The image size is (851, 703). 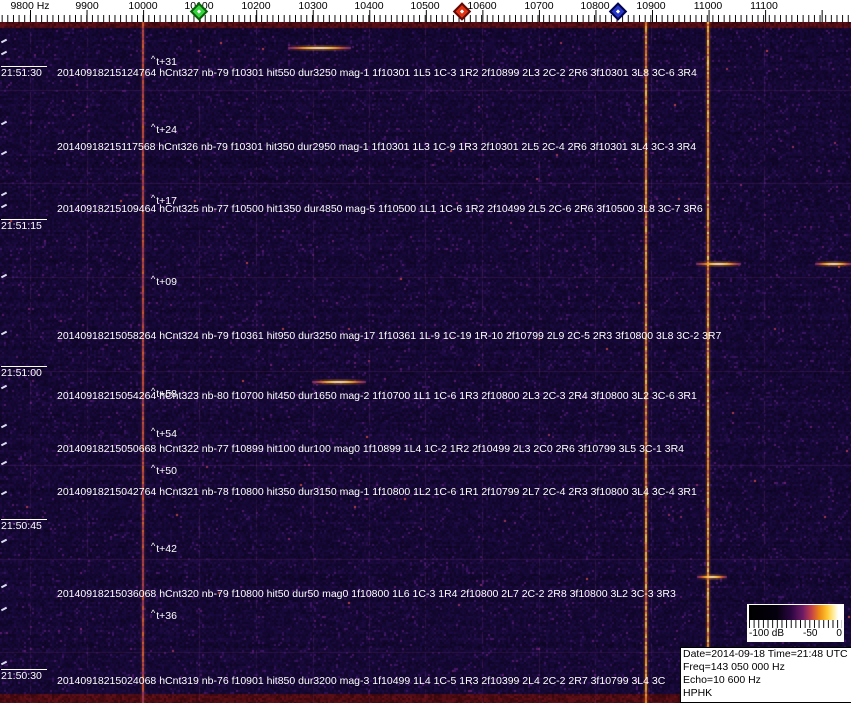 I want to click on freq-axis-label: 9800 Hz, so click(x=30, y=6).